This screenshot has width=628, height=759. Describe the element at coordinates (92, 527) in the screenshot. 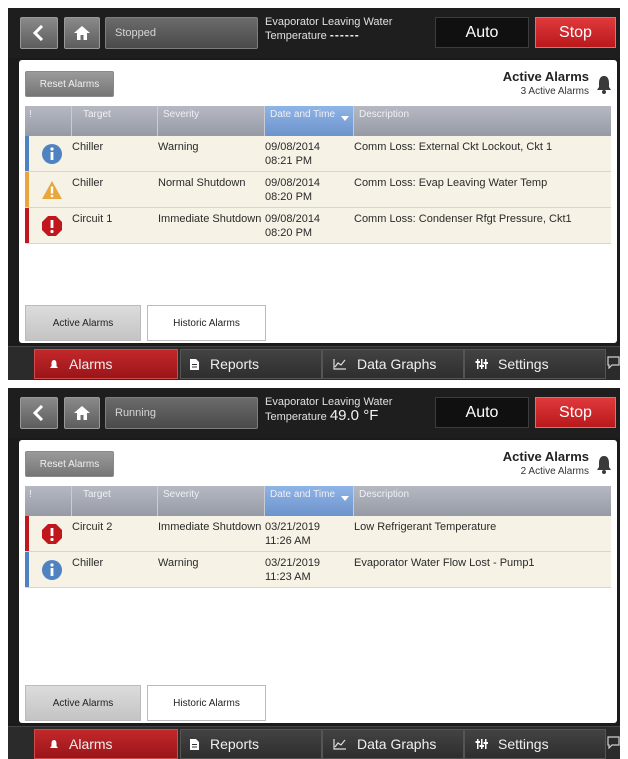

I see `row-target: Circuit 2` at that location.